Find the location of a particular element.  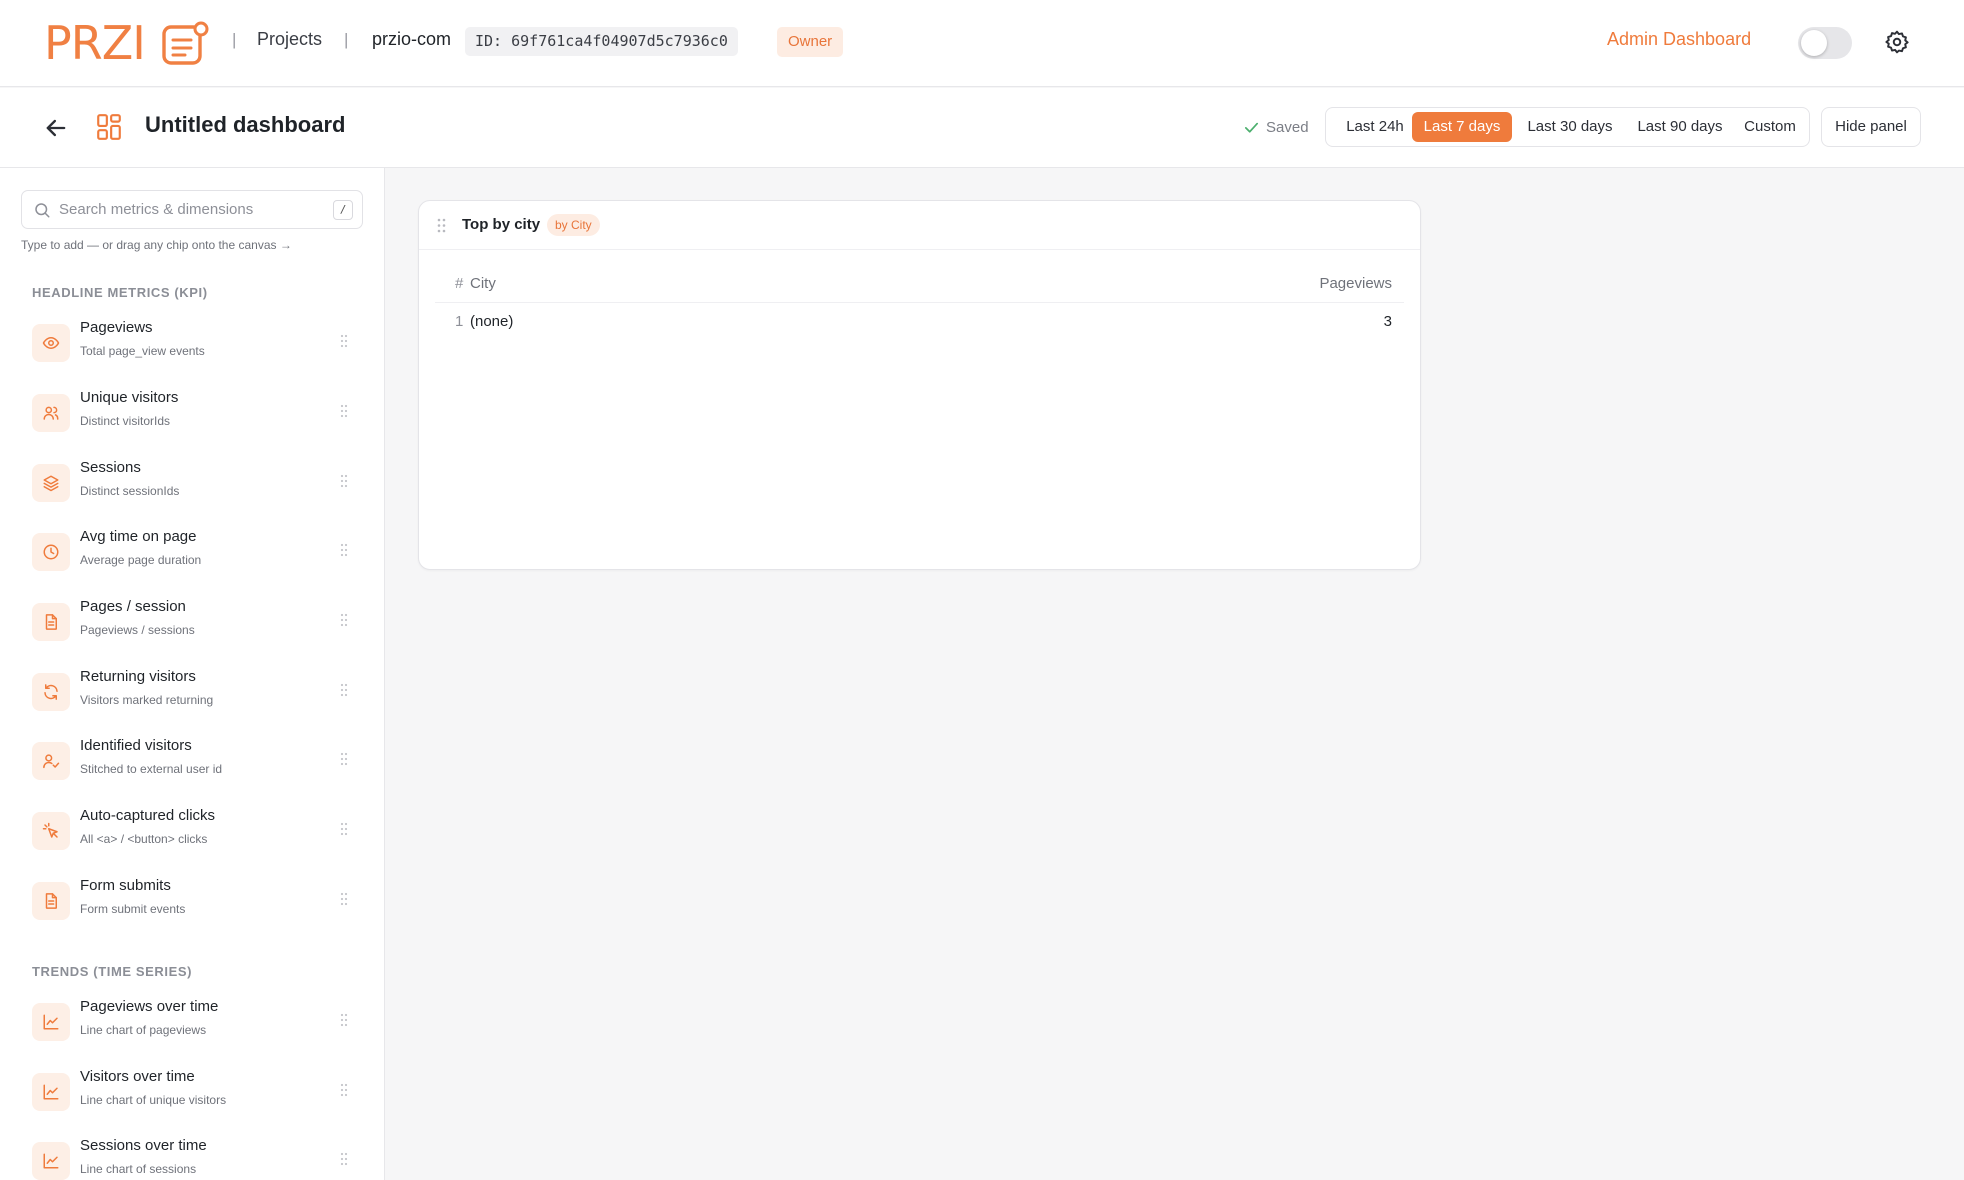

save-status: Saved is located at coordinates (1276, 127).